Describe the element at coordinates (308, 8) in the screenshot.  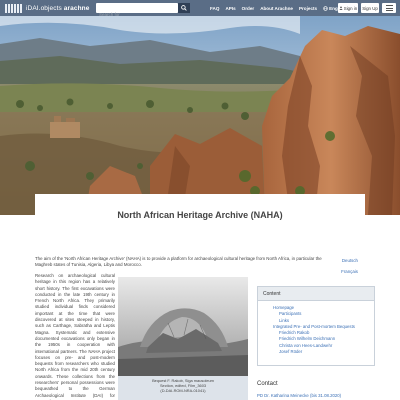
I see `nav-projects: Projects` at that location.